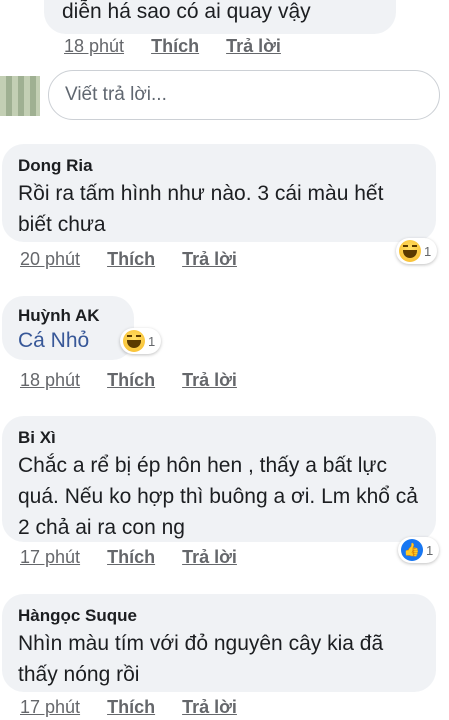  What do you see at coordinates (219, 616) in the screenshot?
I see `comment-author: Hàngọc Suque` at bounding box center [219, 616].